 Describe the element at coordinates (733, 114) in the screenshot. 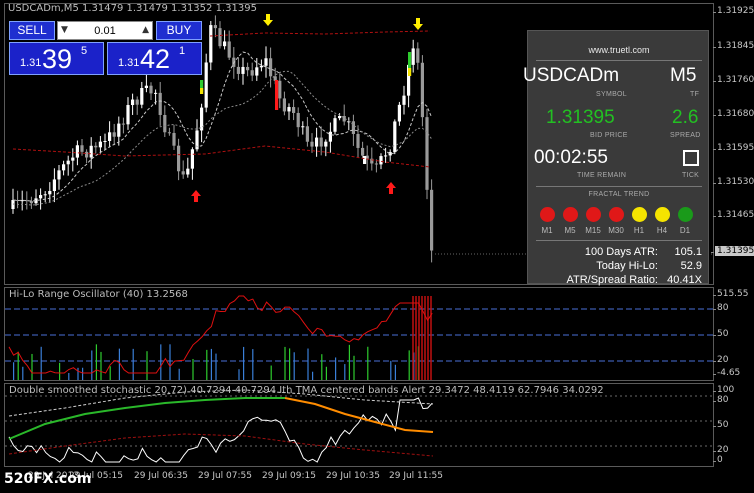

I see `price-tick: 1.31680` at that location.